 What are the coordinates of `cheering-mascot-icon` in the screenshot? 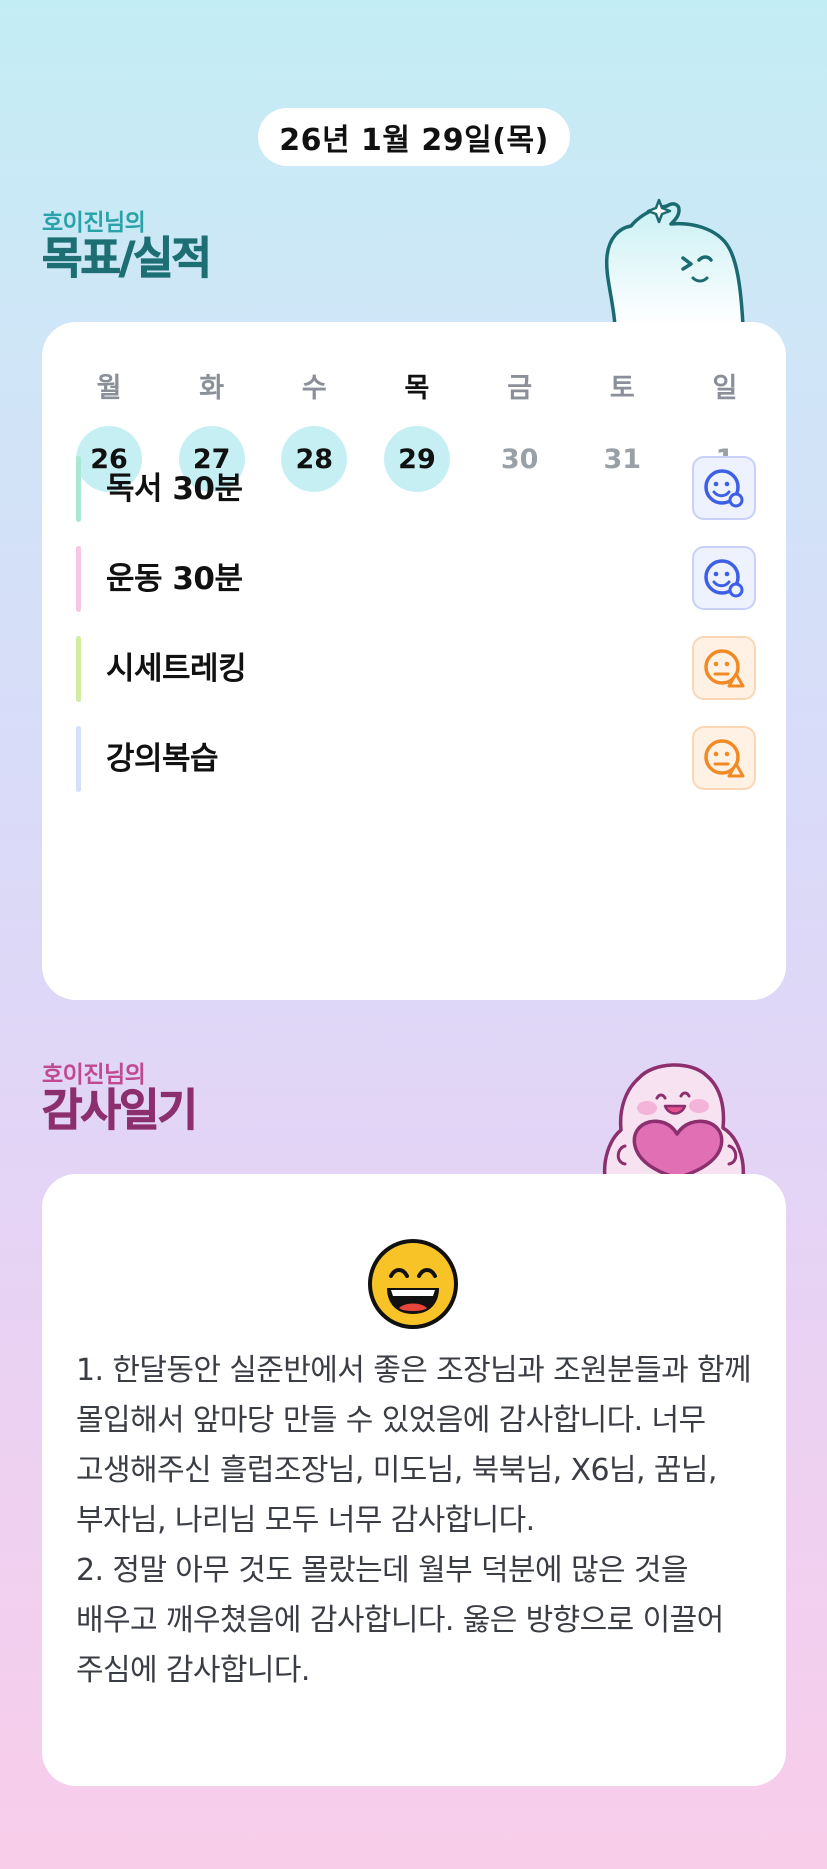 It's located at (674, 262).